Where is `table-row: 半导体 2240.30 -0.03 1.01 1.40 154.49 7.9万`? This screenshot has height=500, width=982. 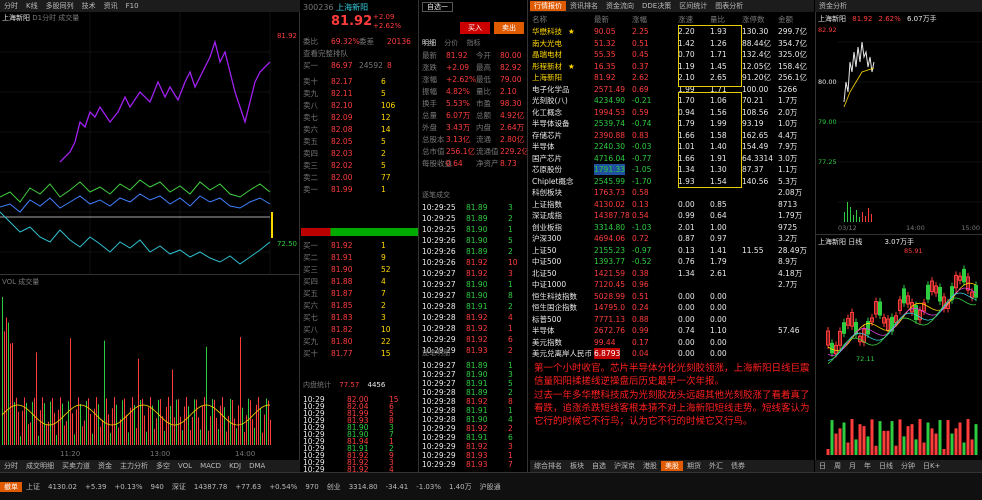 table-row: 半导体 2240.30 -0.03 1.01 1.40 154.49 7.9万 is located at coordinates (672, 146).